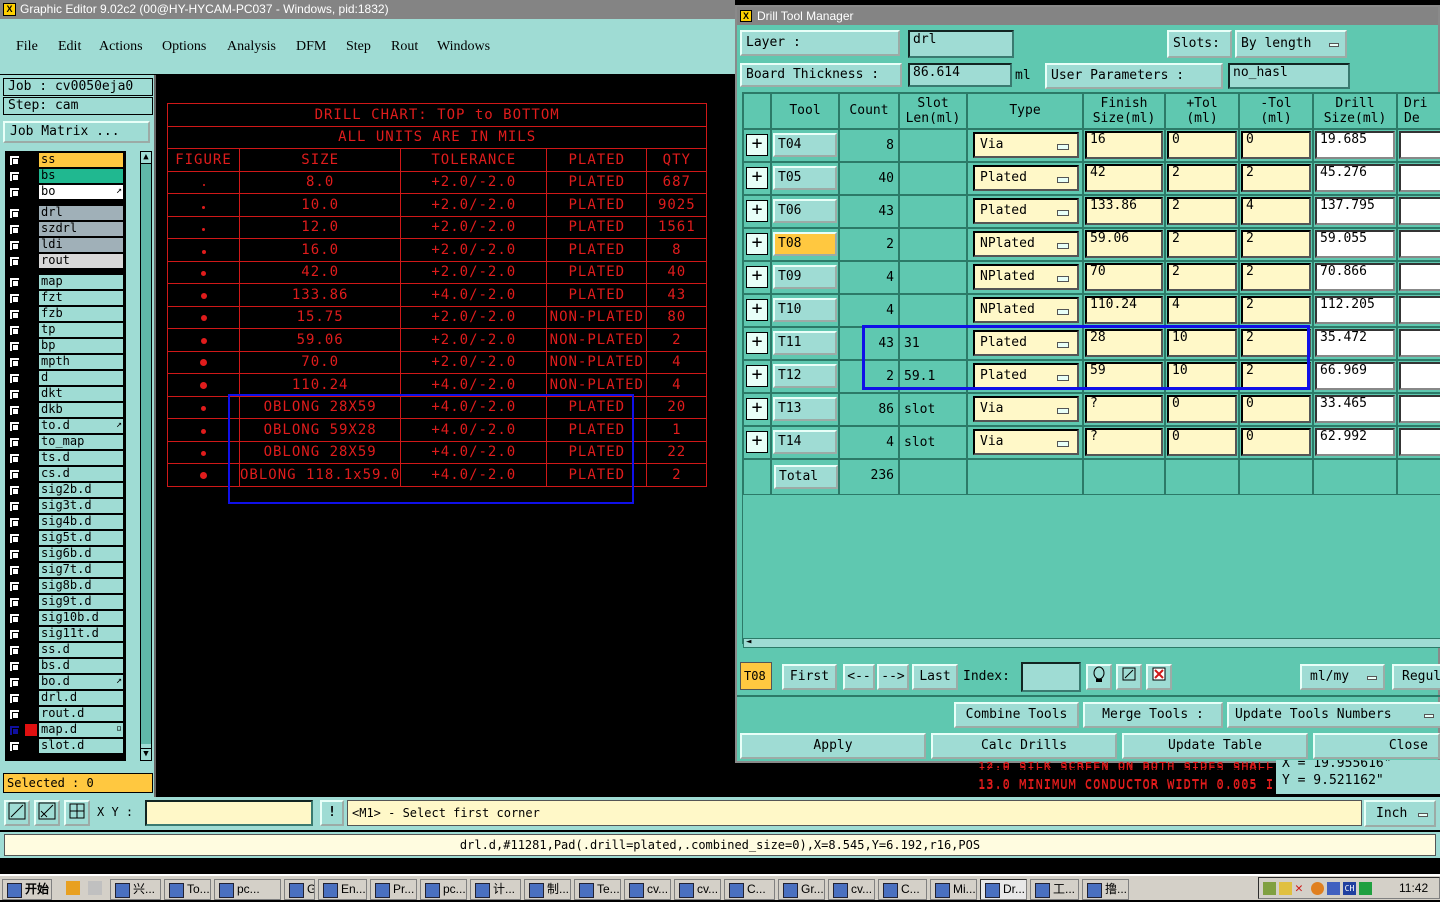 Image resolution: width=1440 pixels, height=902 pixels. Describe the element at coordinates (81, 314) in the screenshot. I see `layer-name: fzb` at that location.